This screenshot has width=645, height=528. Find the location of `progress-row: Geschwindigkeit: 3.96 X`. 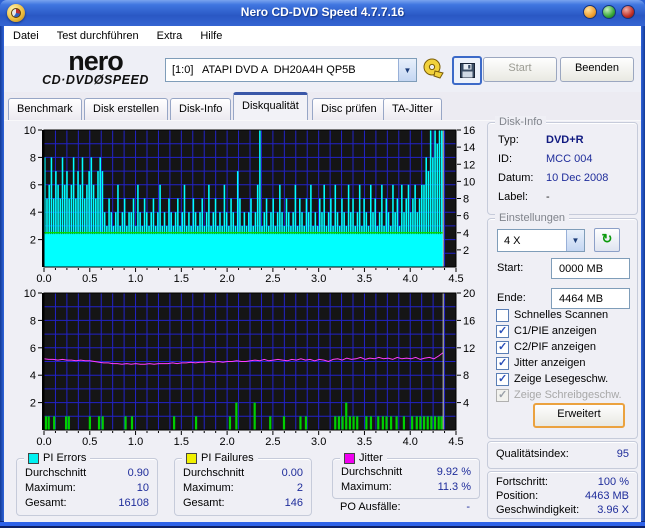

progress-row: Geschwindigkeit: 3.96 X is located at coordinates (562, 510).